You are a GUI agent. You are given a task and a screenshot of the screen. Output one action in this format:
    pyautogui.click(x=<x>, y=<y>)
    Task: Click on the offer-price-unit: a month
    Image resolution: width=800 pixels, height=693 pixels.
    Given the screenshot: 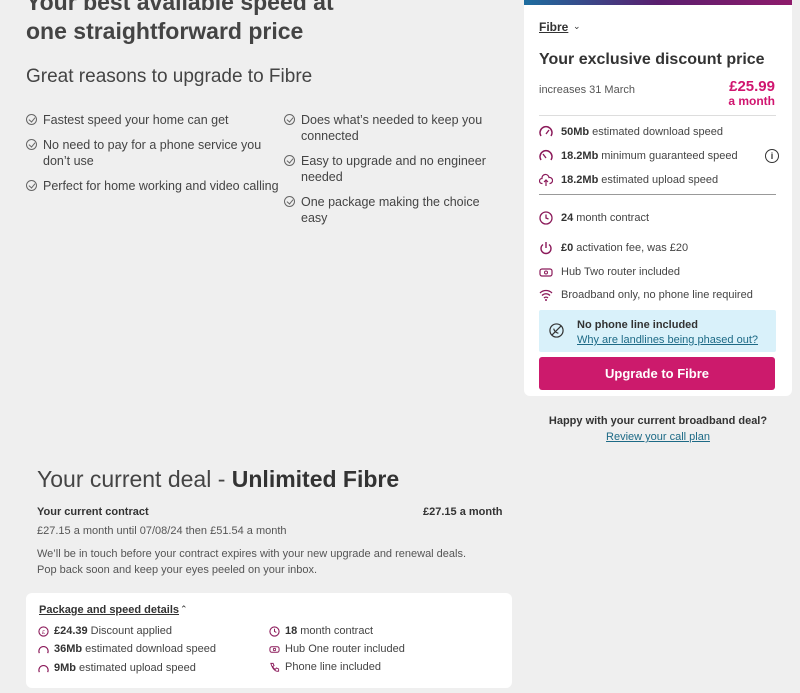 What is the action you would take?
    pyautogui.click(x=751, y=101)
    